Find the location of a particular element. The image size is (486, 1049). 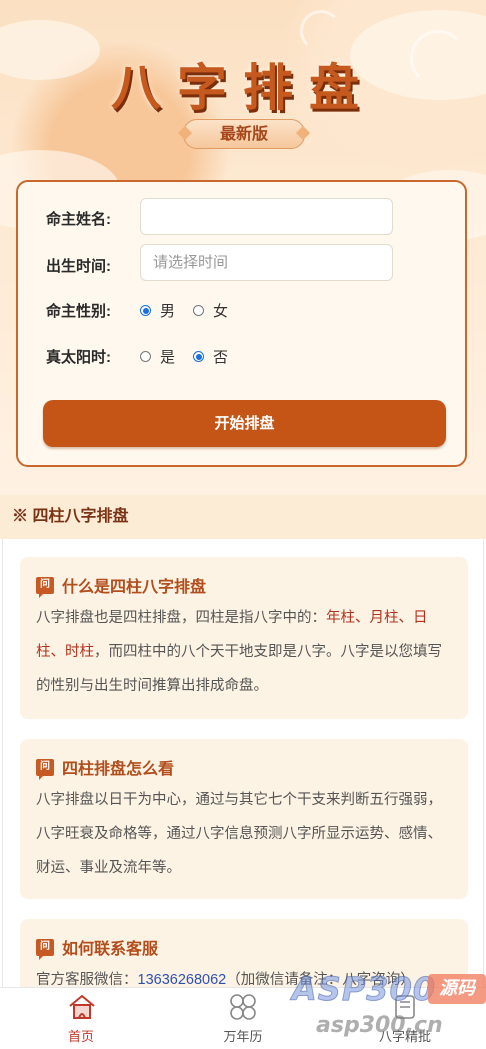

card-title: 问 如何联系客服 is located at coordinates (244, 947).